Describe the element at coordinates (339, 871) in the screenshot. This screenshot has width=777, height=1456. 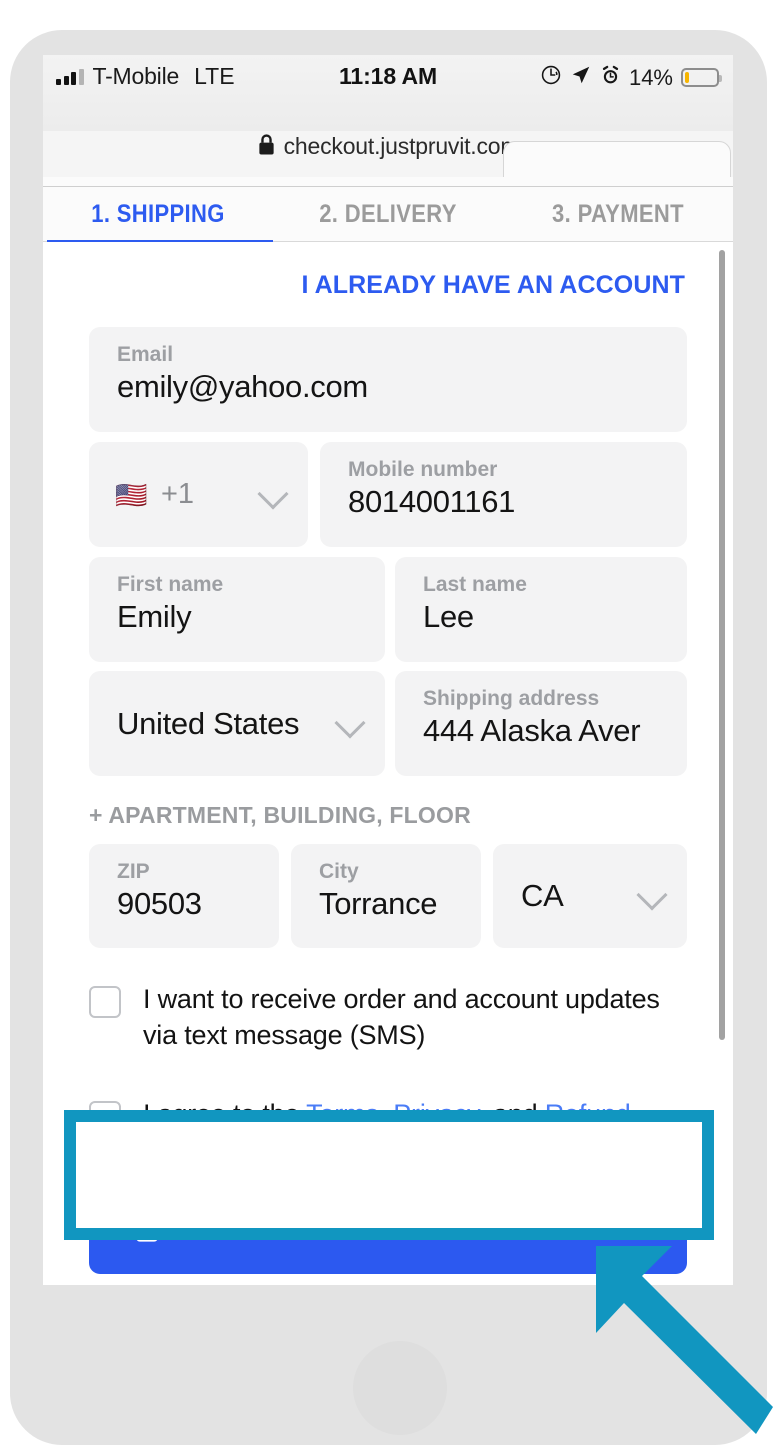
I see `city-label: City` at that location.